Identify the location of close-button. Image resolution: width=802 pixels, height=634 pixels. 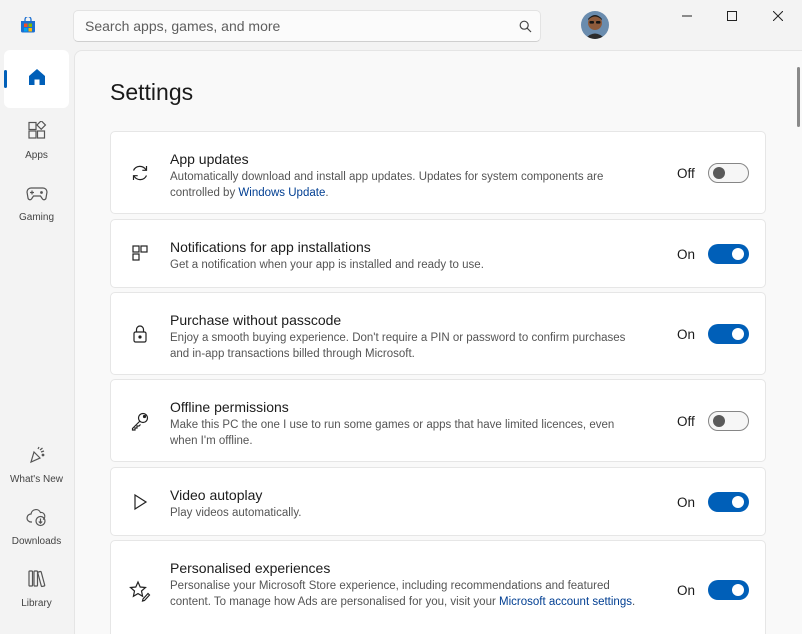
(778, 17).